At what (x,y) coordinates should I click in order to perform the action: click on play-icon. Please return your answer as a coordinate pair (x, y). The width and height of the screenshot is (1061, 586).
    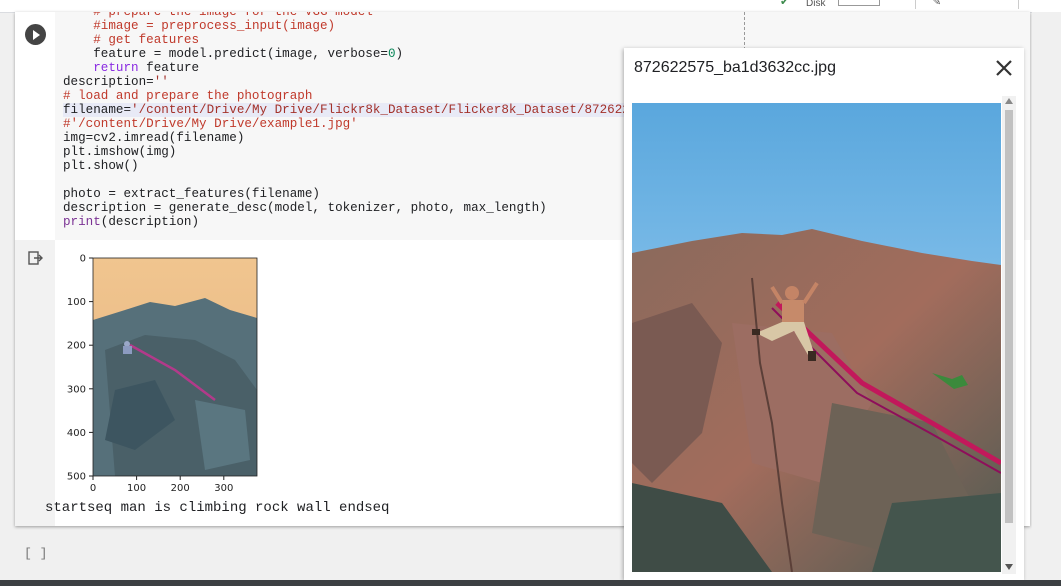
    Looking at the image, I should click on (36, 34).